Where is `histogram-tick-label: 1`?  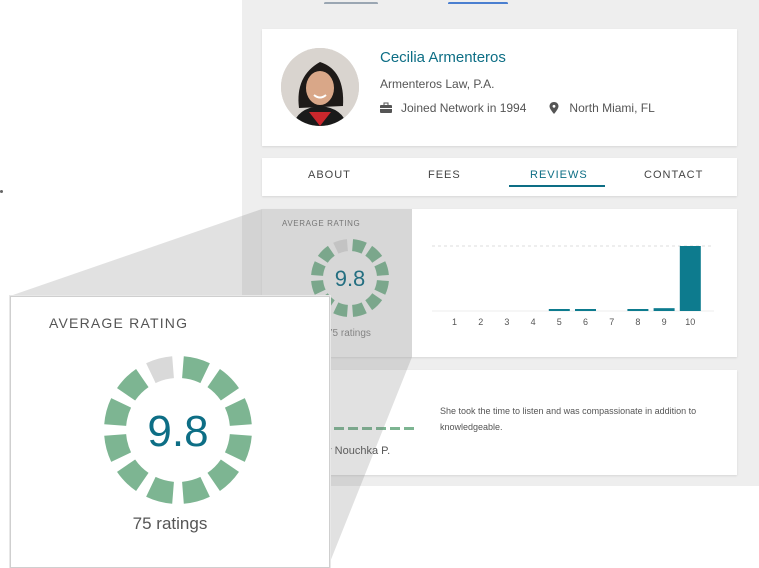 histogram-tick-label: 1 is located at coordinates (454, 322).